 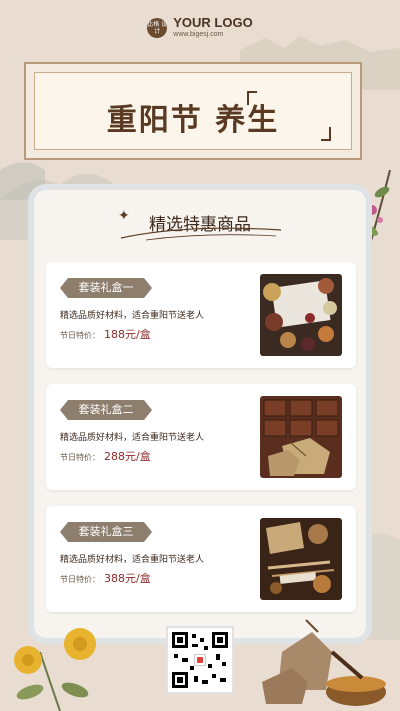 I want to click on herbs-tools-image, so click(x=301, y=559).